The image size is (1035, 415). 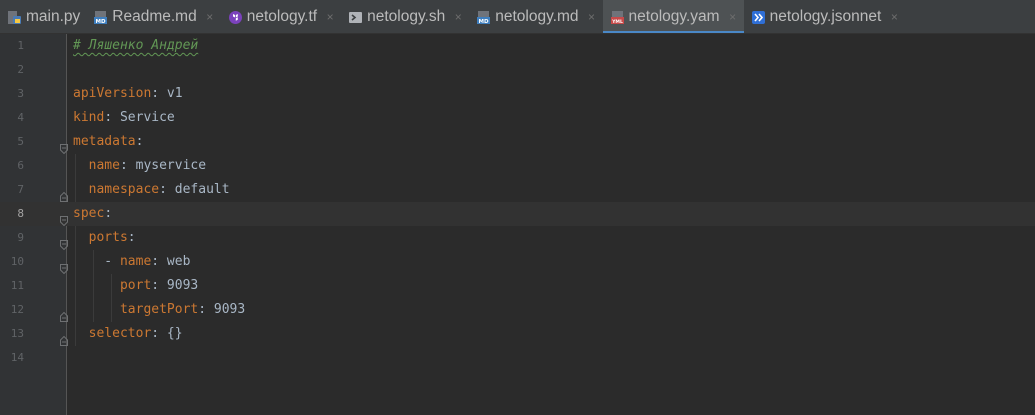 What do you see at coordinates (758, 17) in the screenshot?
I see `jsonnet-file-icon` at bounding box center [758, 17].